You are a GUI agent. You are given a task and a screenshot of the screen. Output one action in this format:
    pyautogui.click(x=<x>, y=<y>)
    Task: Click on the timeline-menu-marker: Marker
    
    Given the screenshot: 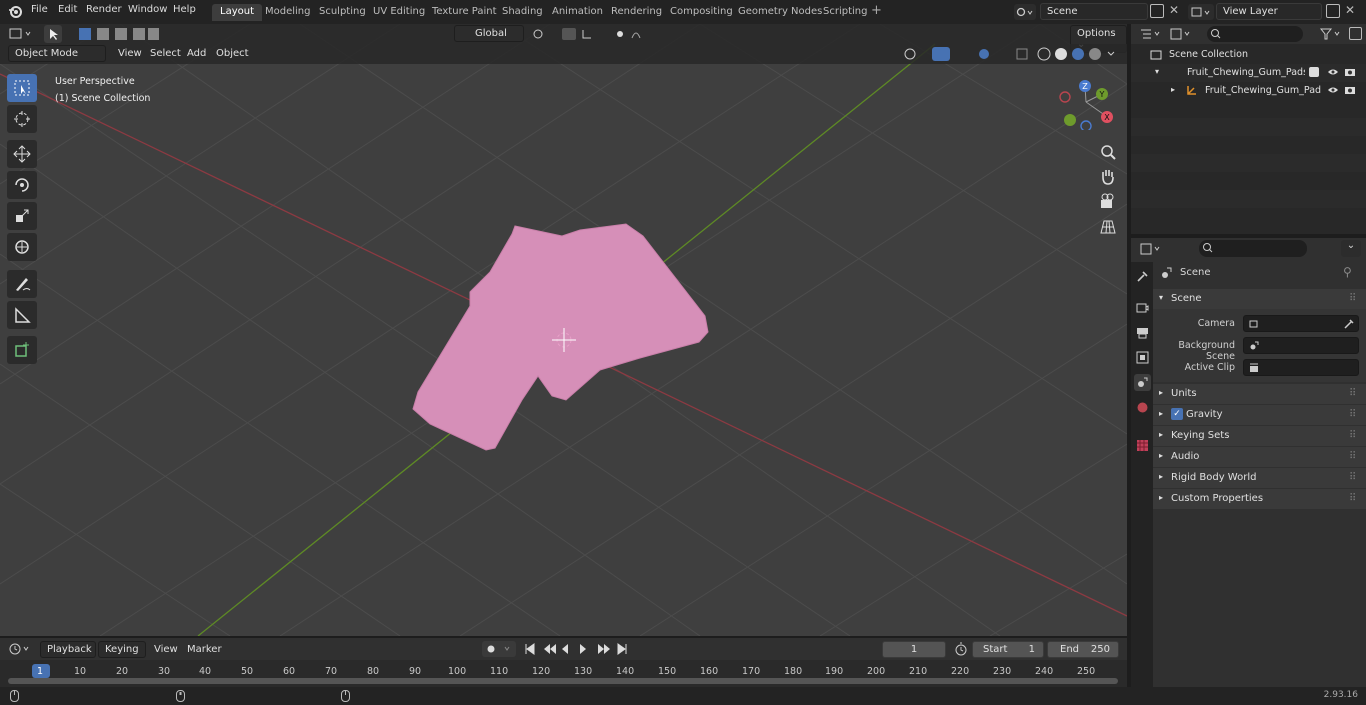 What is the action you would take?
    pyautogui.click(x=204, y=649)
    